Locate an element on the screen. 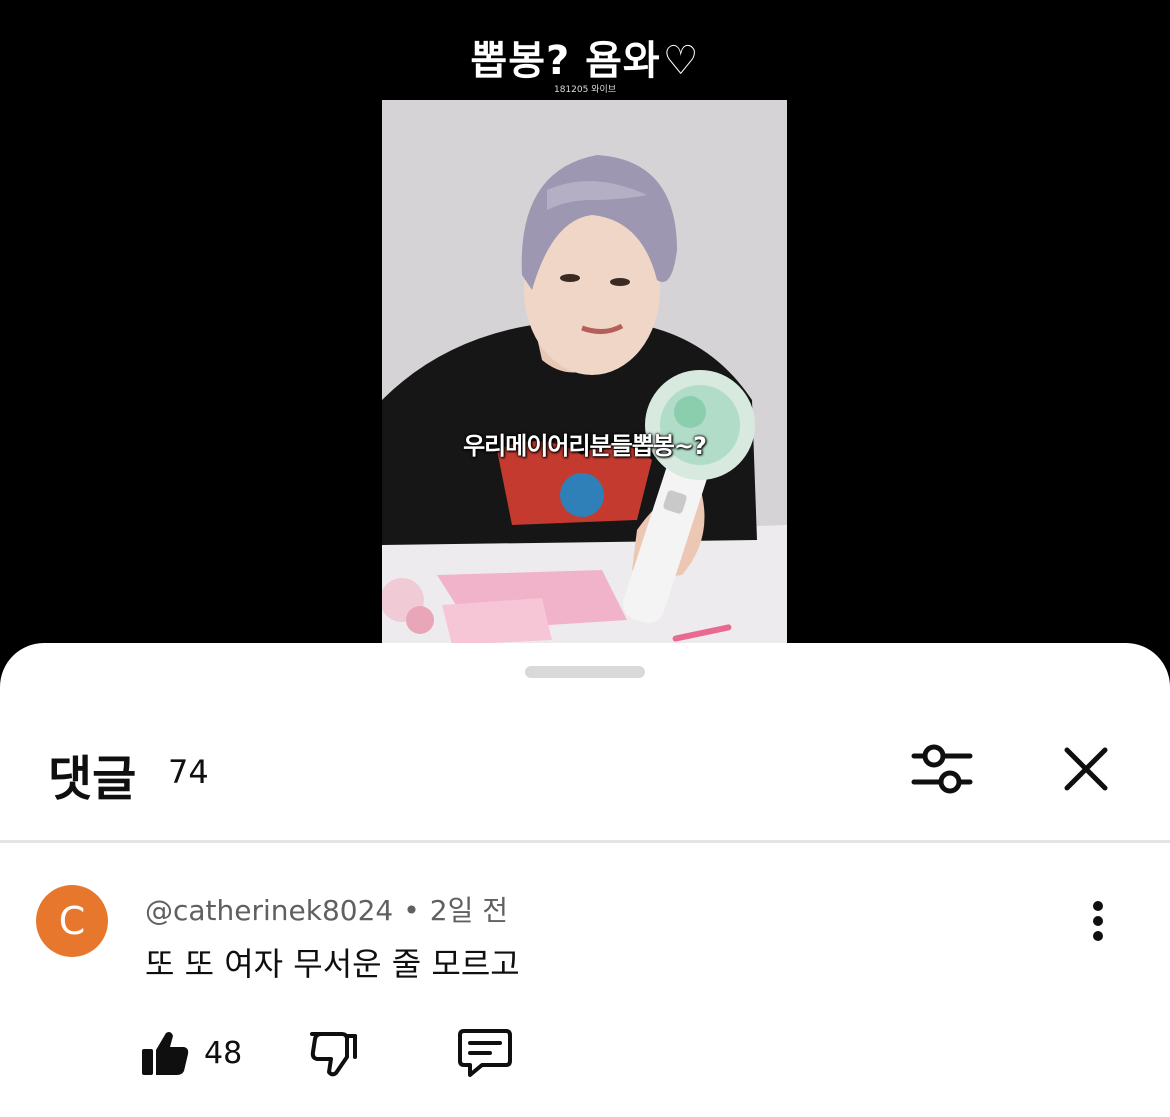 This screenshot has height=1117, width=1170. comment-actions: 48 is located at coordinates (585, 1053).